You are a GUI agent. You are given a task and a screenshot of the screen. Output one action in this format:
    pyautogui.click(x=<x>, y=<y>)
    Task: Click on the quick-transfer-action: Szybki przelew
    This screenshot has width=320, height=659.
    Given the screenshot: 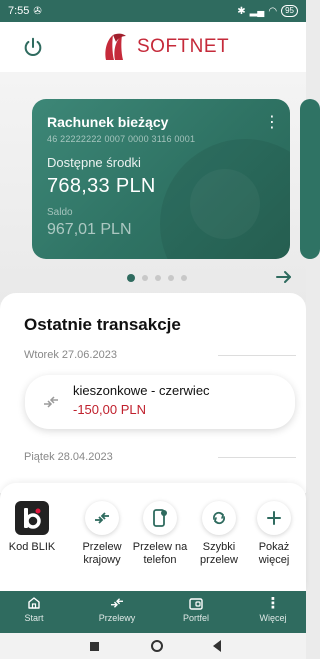 What is the action you would take?
    pyautogui.click(x=219, y=534)
    